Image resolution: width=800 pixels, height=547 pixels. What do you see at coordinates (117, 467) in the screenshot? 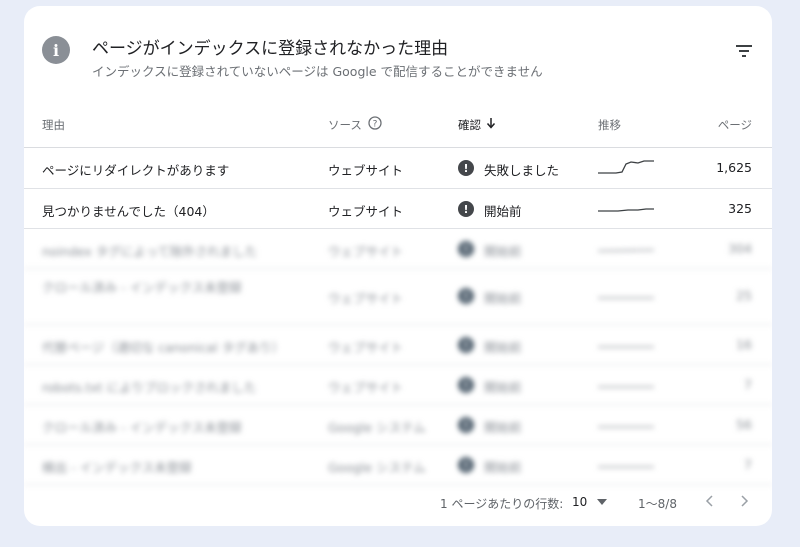
I see `row-reason: 検出 - インデックス未登録` at bounding box center [117, 467].